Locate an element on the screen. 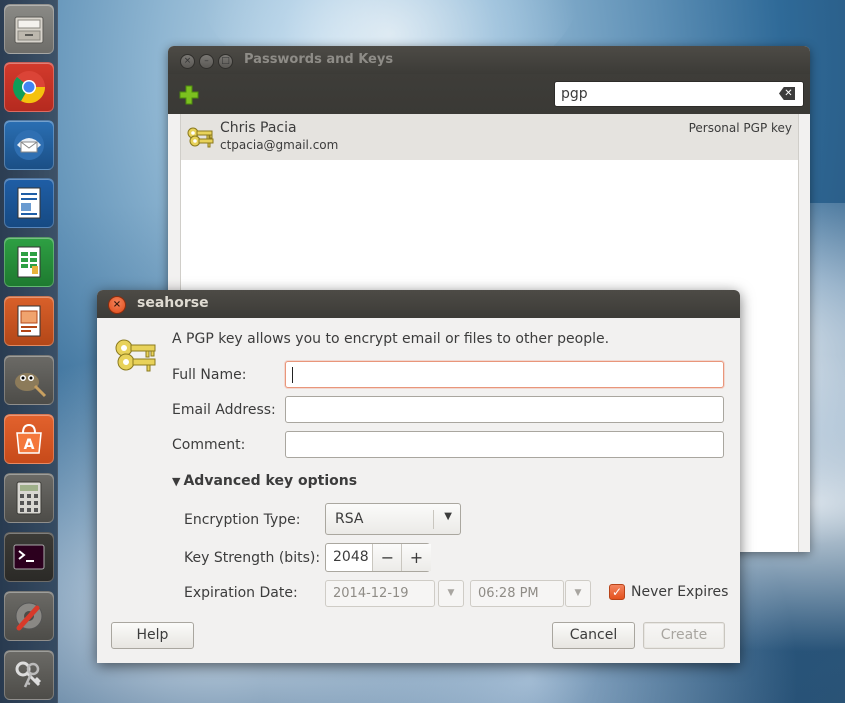 Image resolution: width=845 pixels, height=703 pixels. main-toolbar: pgp ✕ is located at coordinates (489, 94).